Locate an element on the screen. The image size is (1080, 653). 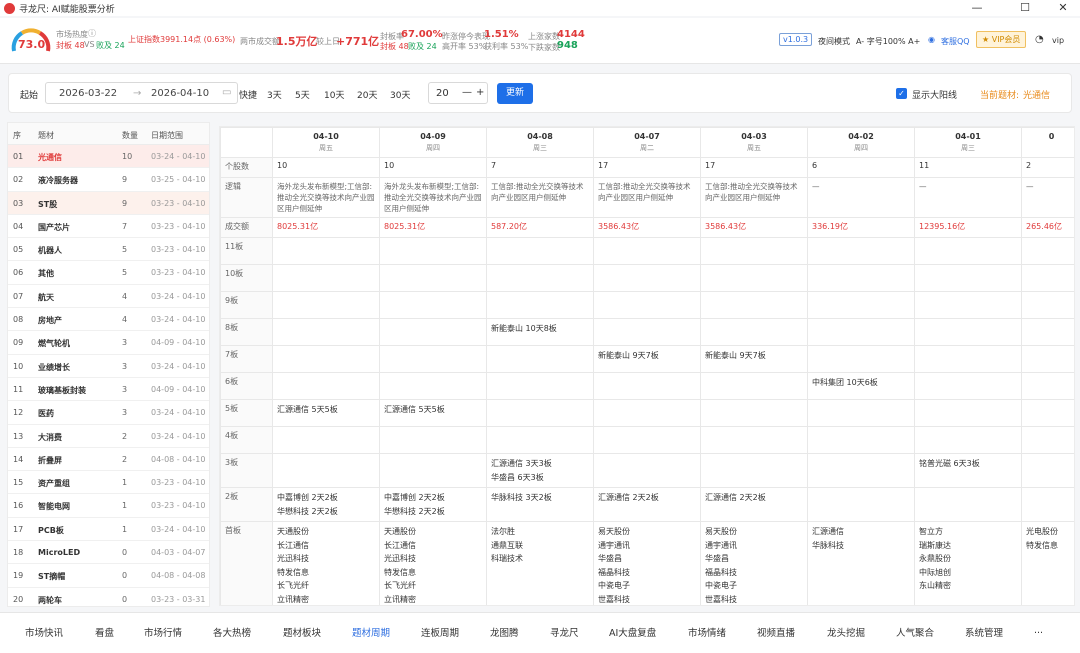
stock-entry: 华盛昌 6天3板 is located at coordinates (540, 478).